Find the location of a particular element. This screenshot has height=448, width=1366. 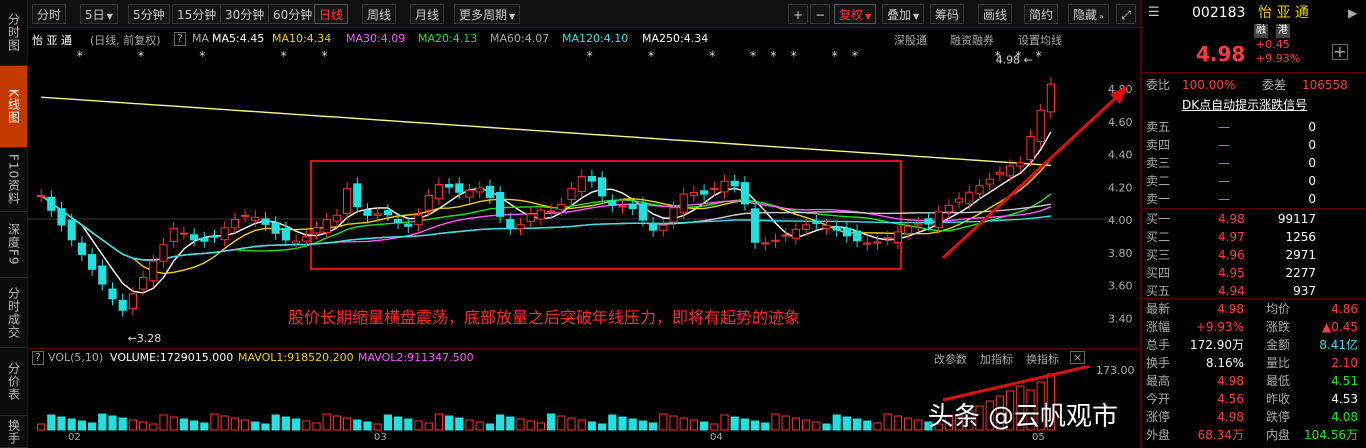

x-tick-label: 05 is located at coordinates (1038, 437).